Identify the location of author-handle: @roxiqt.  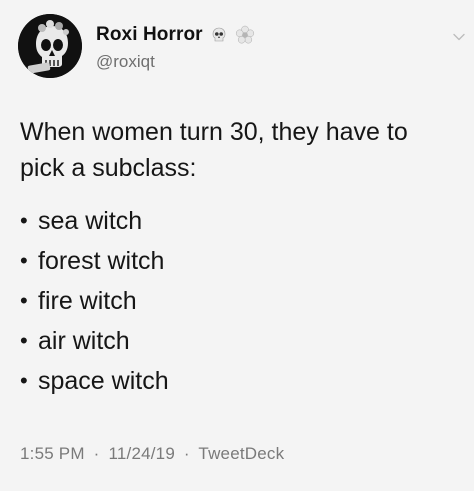
(125, 62).